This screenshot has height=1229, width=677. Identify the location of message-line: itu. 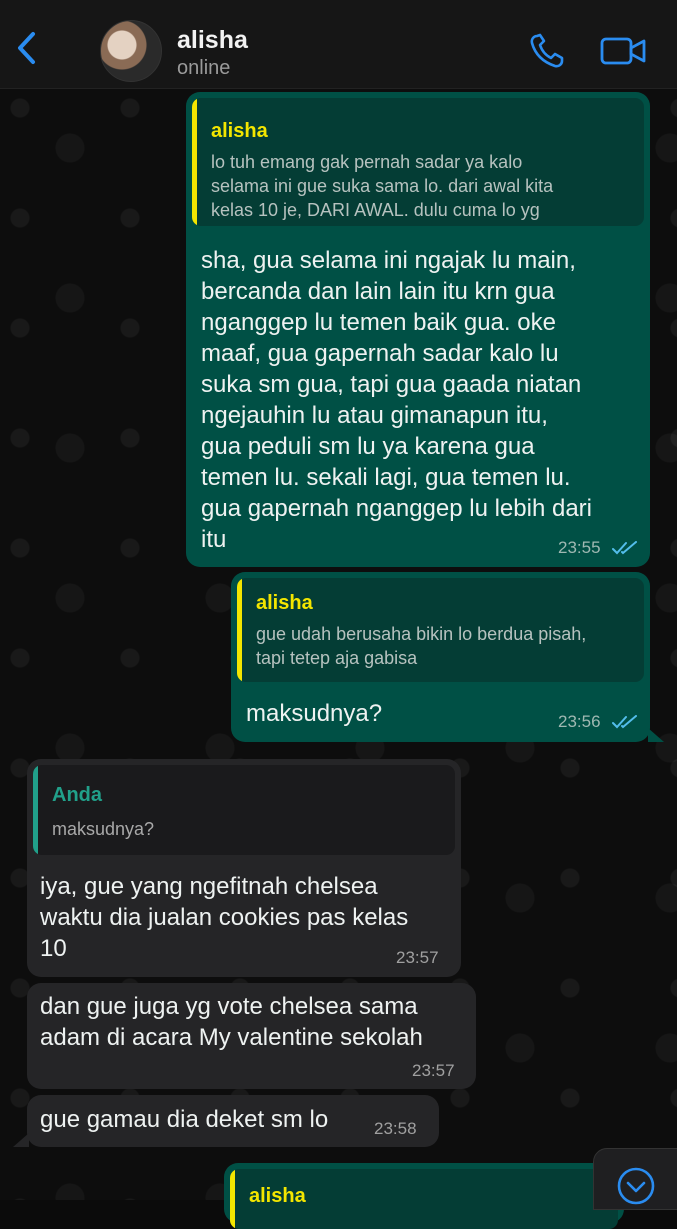
(214, 539).